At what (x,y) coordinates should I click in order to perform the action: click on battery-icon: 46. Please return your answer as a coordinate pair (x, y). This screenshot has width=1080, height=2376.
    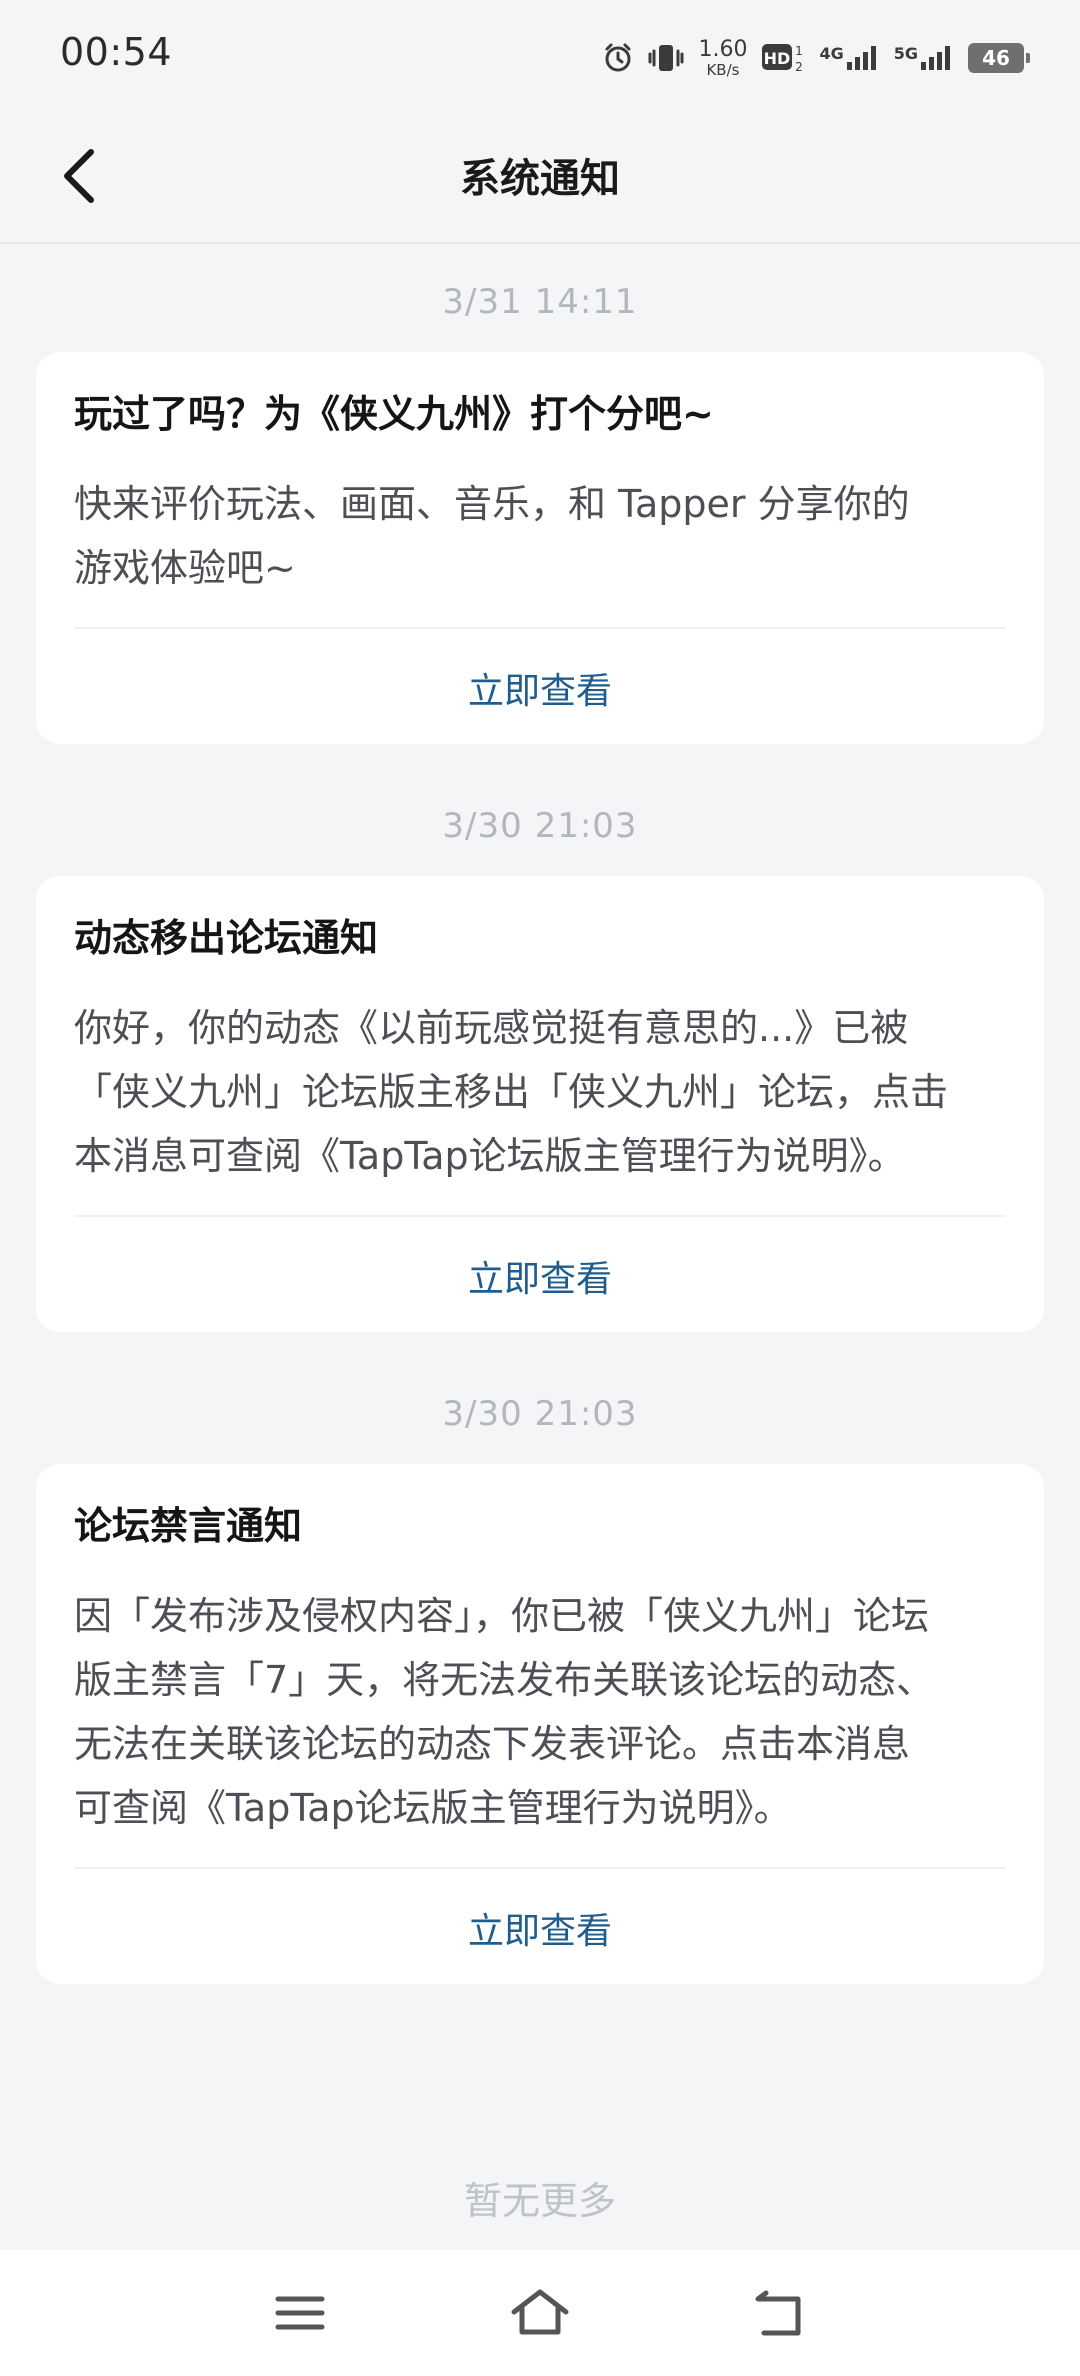
    Looking at the image, I should click on (999, 58).